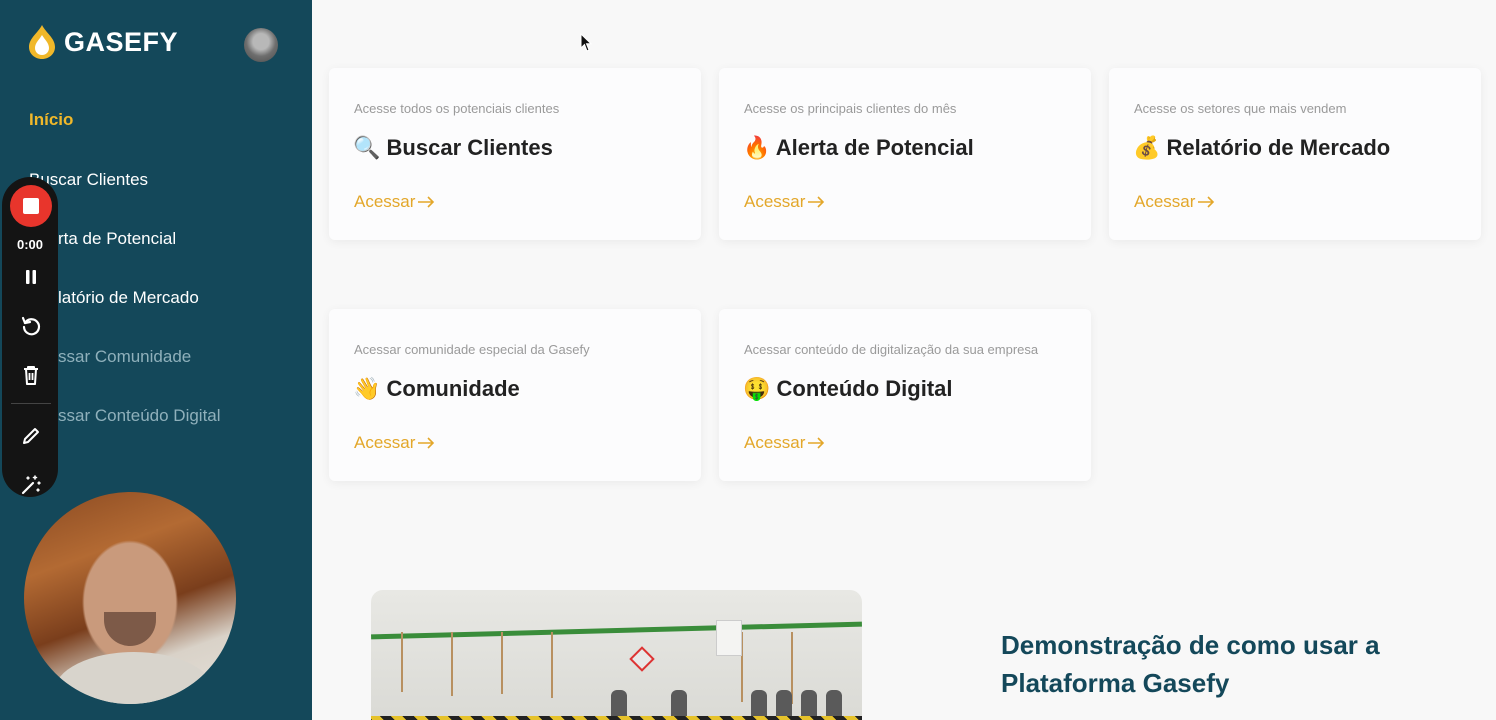  What do you see at coordinates (51, 120) in the screenshot?
I see `sidebar-item-inicio: Início` at bounding box center [51, 120].